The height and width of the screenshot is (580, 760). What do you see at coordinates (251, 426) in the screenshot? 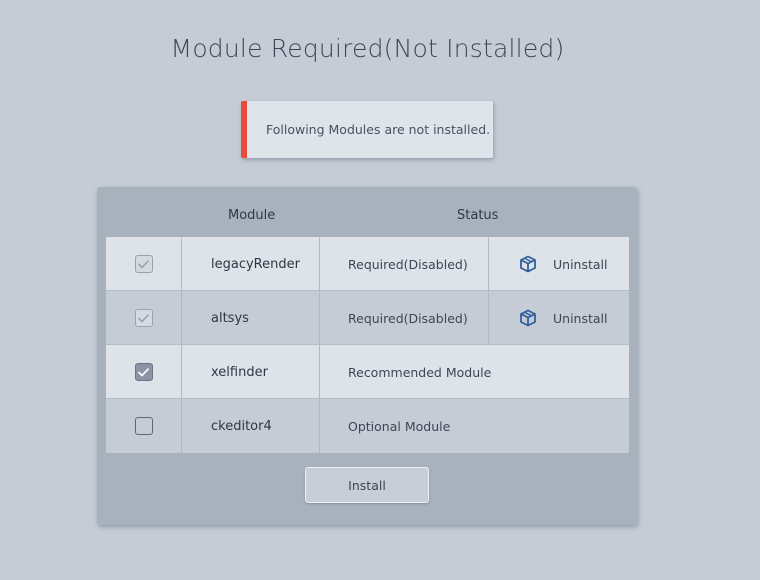
I see `module-name: ckeditor4` at bounding box center [251, 426].